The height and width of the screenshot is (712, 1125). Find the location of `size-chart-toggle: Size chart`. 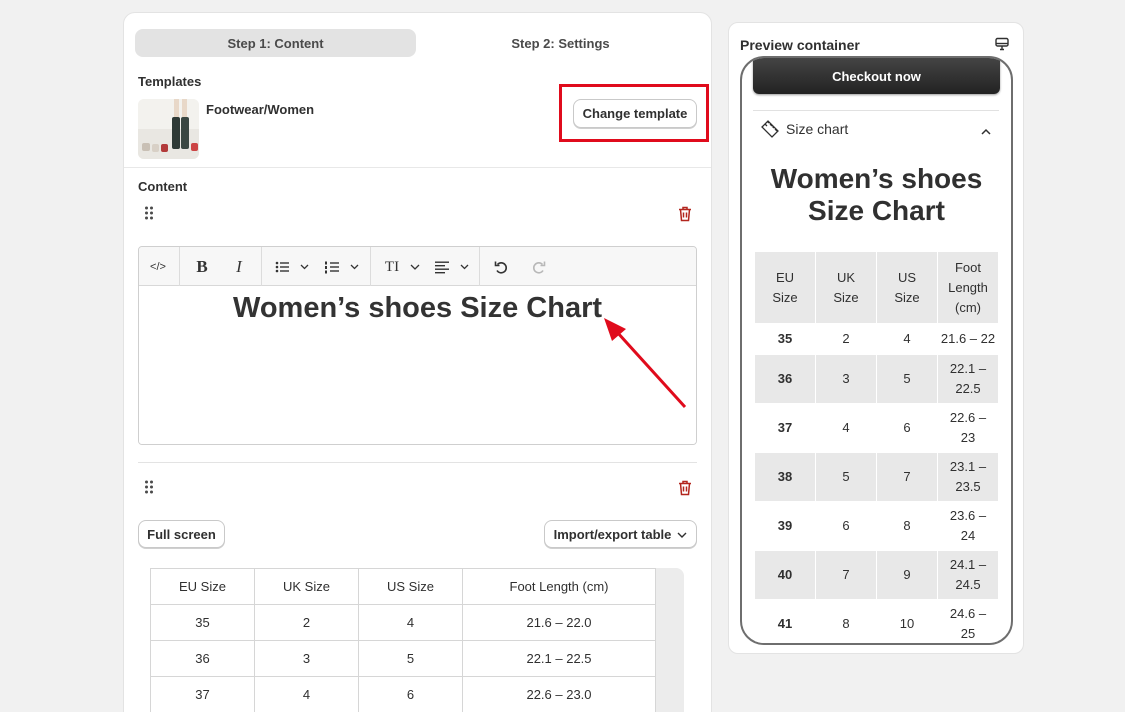

size-chart-toggle: Size chart is located at coordinates (876, 129).